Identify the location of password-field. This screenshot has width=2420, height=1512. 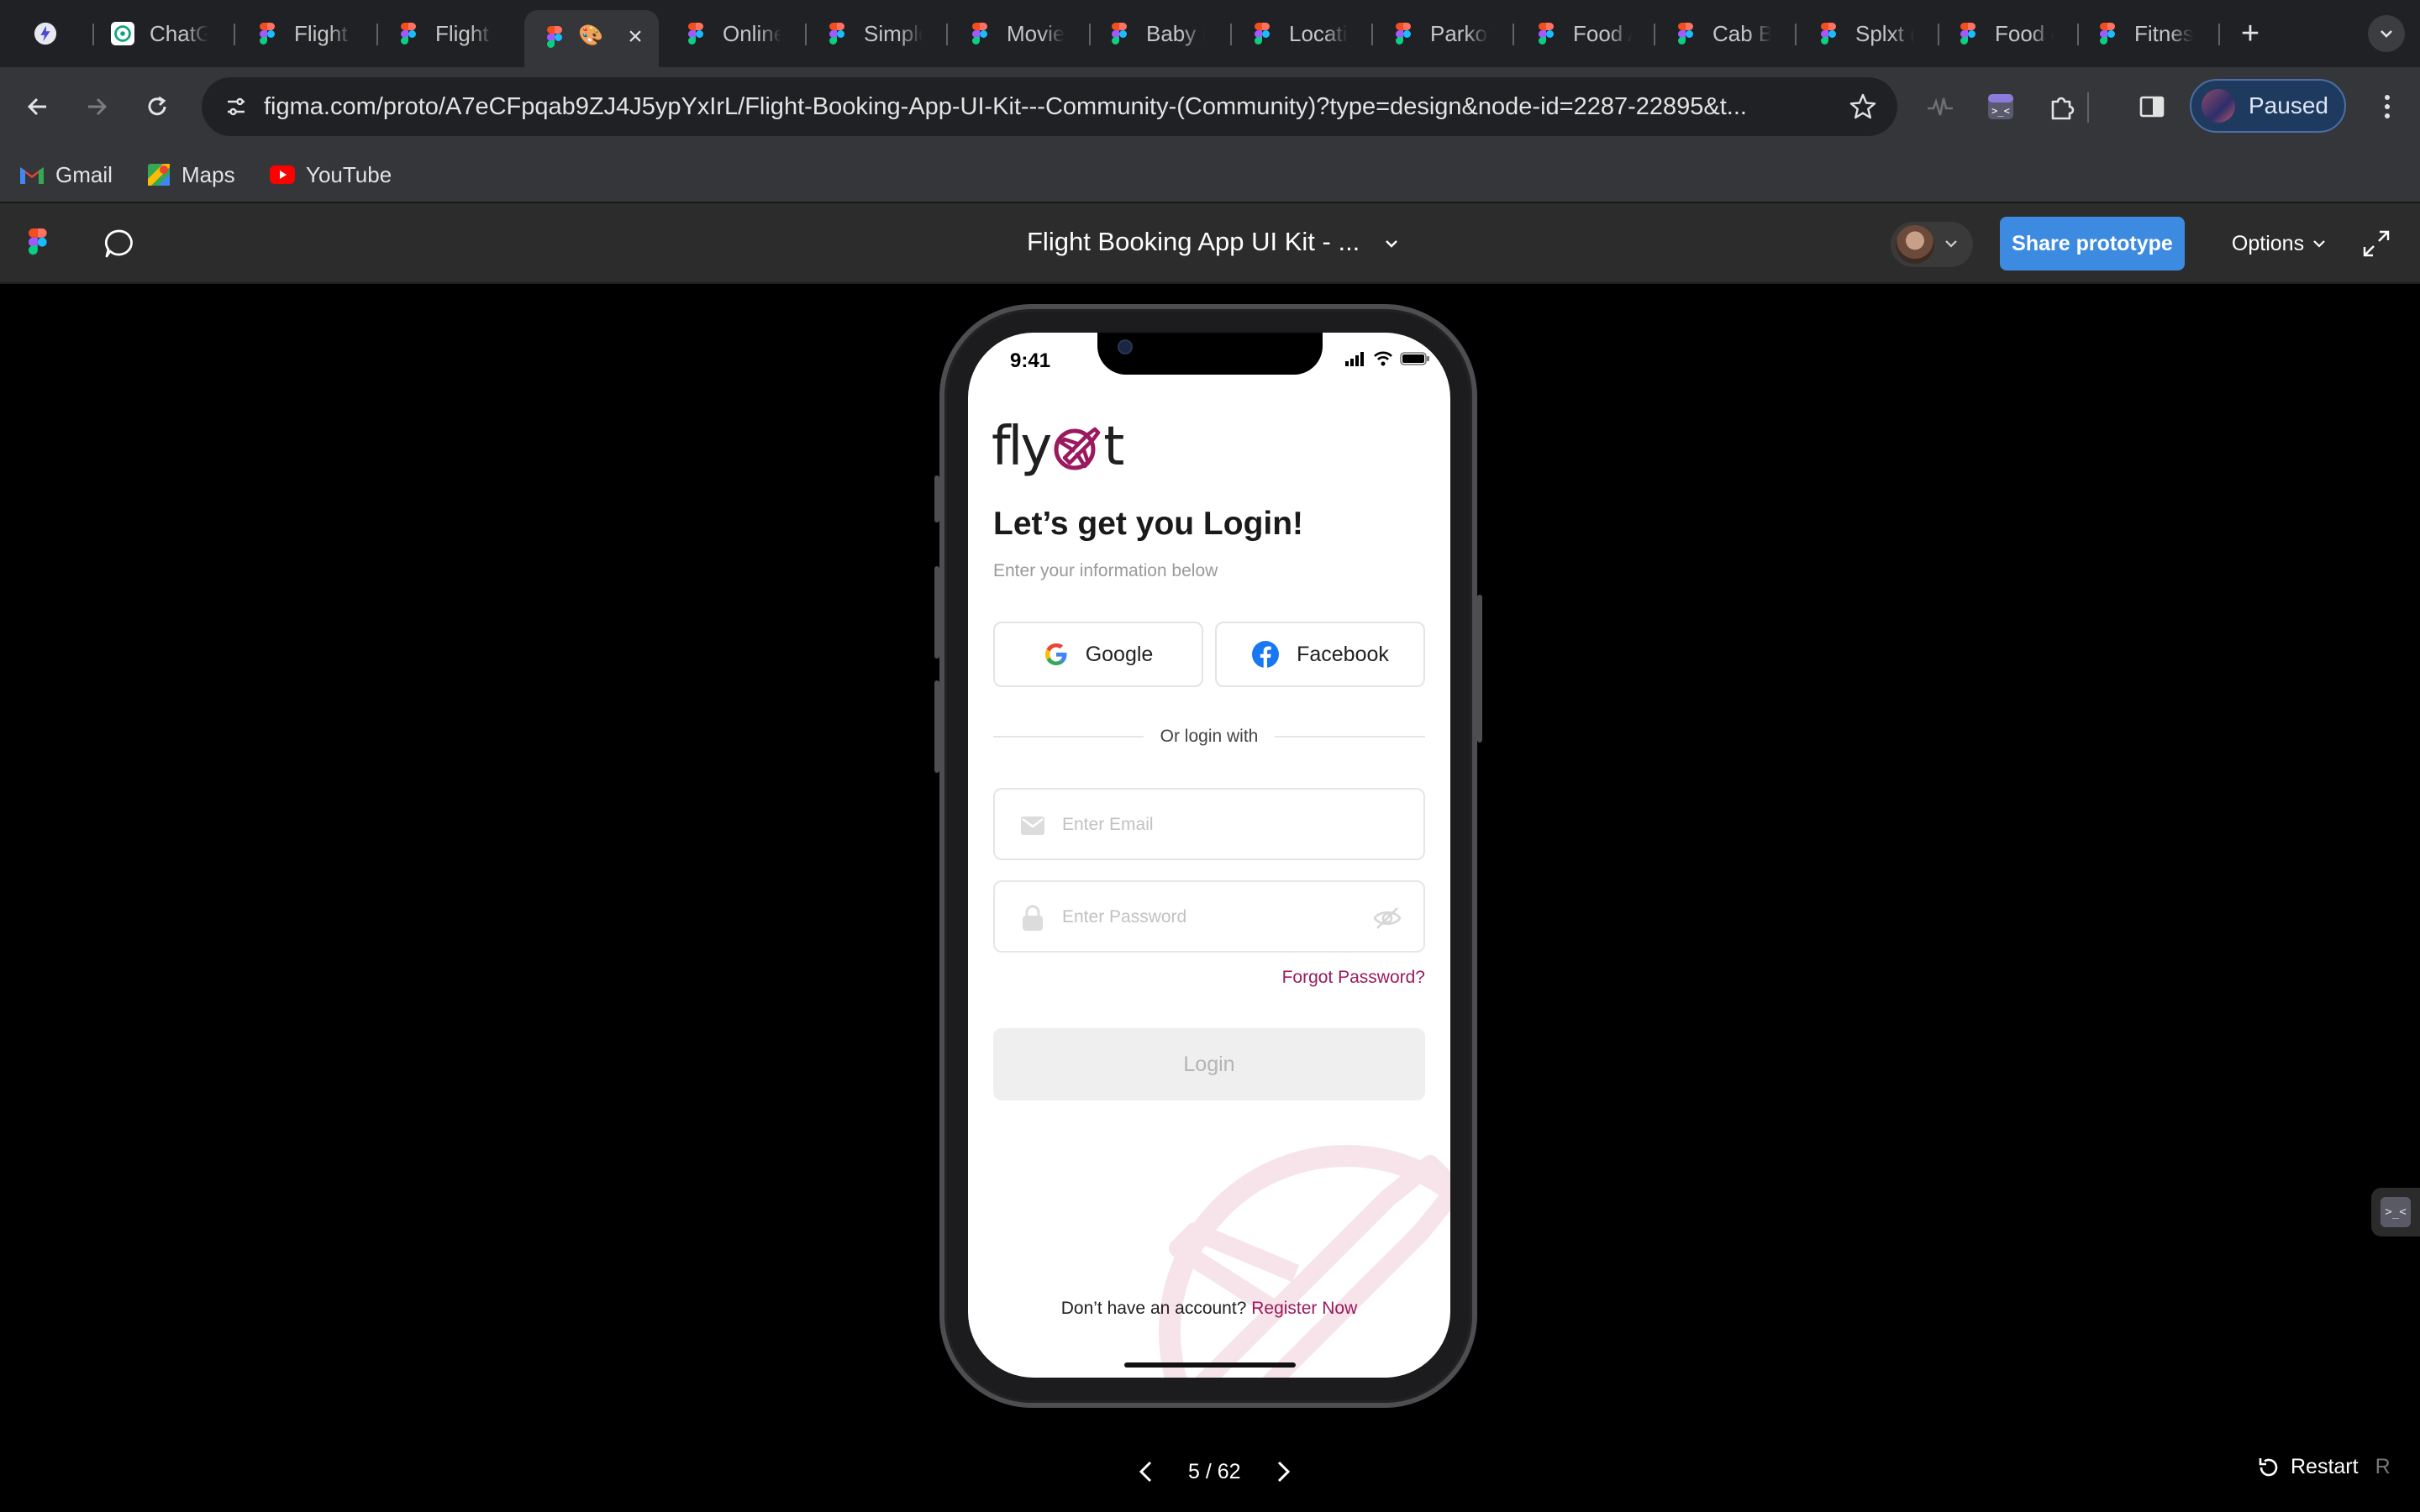
(1209, 916).